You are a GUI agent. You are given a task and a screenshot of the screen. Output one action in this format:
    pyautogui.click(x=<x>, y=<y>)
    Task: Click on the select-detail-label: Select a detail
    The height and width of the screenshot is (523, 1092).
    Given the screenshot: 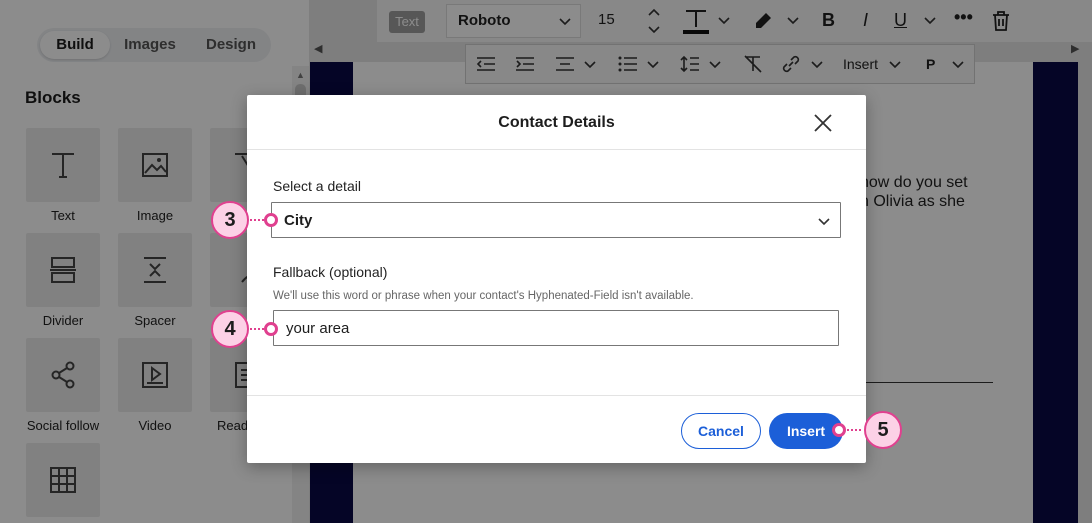 What is the action you would take?
    pyautogui.click(x=317, y=186)
    